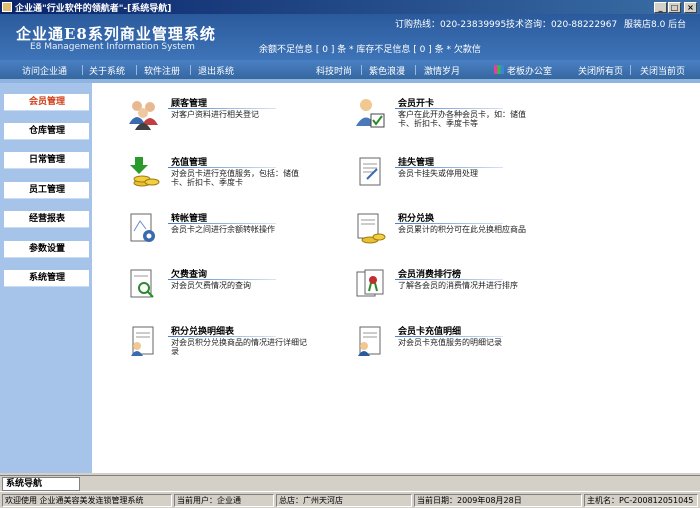  I want to click on feature-arrears-query: 欠费查询 对会员欠费情况的查询, so click(226, 292).